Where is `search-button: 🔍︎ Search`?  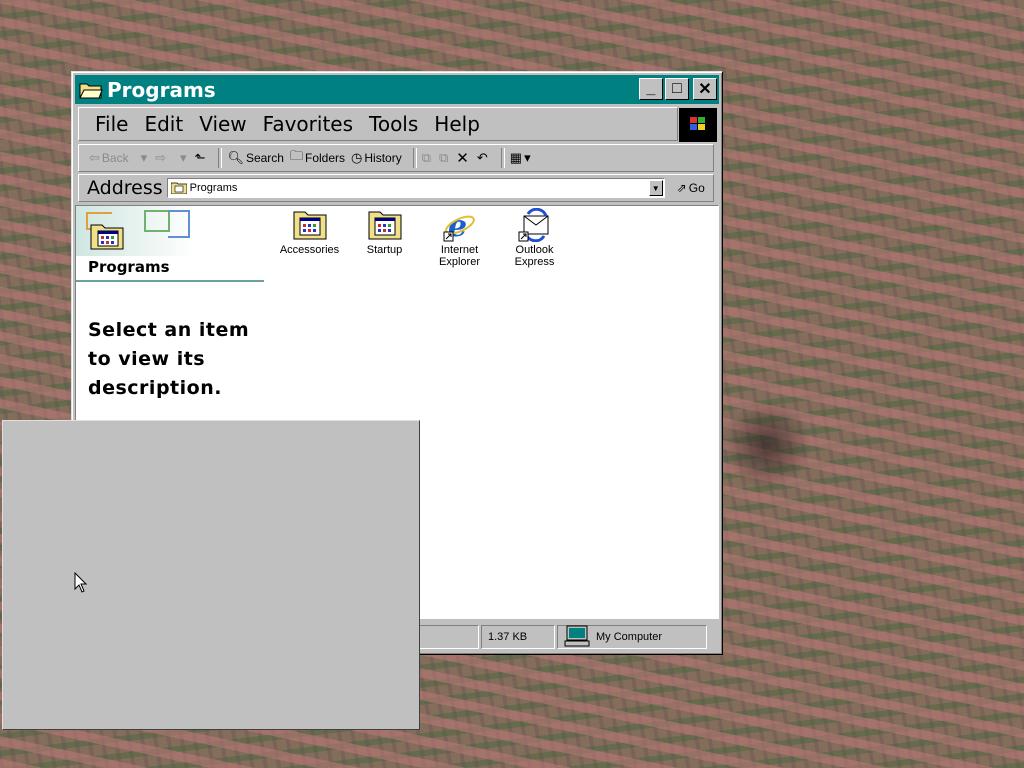
search-button: 🔍︎ Search is located at coordinates (255, 158).